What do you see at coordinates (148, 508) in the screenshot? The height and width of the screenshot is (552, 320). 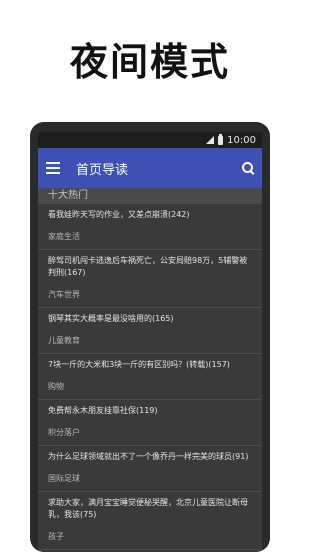 I see `item-title: 求助大家，满月宝宝睡觉便秘哭醒，北京儿童医院让断母乳，我该(75)` at bounding box center [148, 508].